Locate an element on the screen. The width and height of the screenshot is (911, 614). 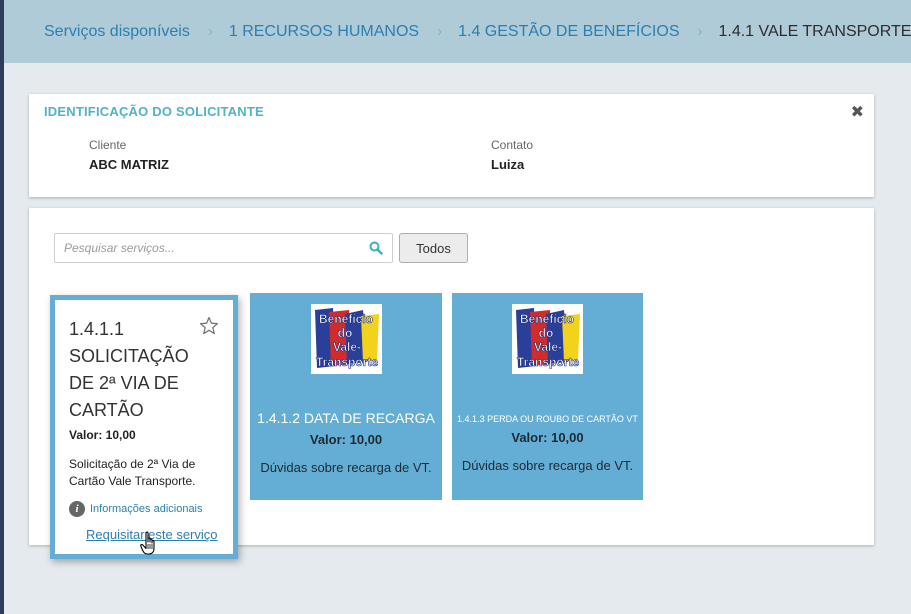
filter-all-button: Todos is located at coordinates (433, 248).